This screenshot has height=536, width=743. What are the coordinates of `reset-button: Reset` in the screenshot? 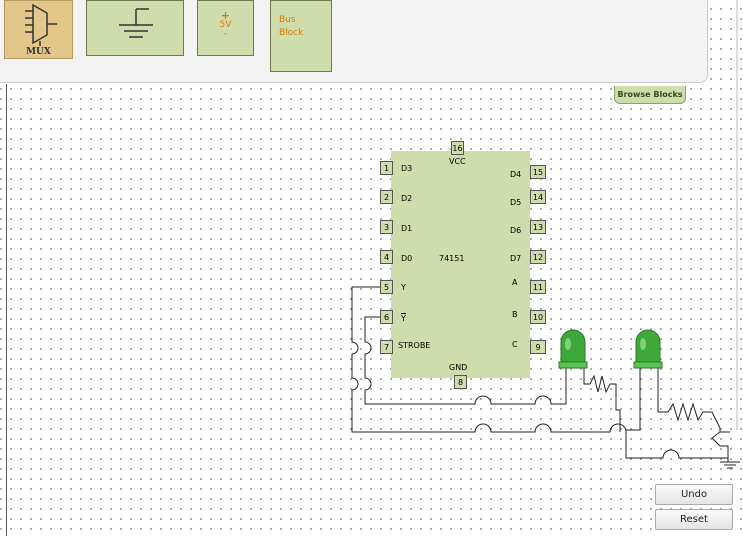 It's located at (694, 519).